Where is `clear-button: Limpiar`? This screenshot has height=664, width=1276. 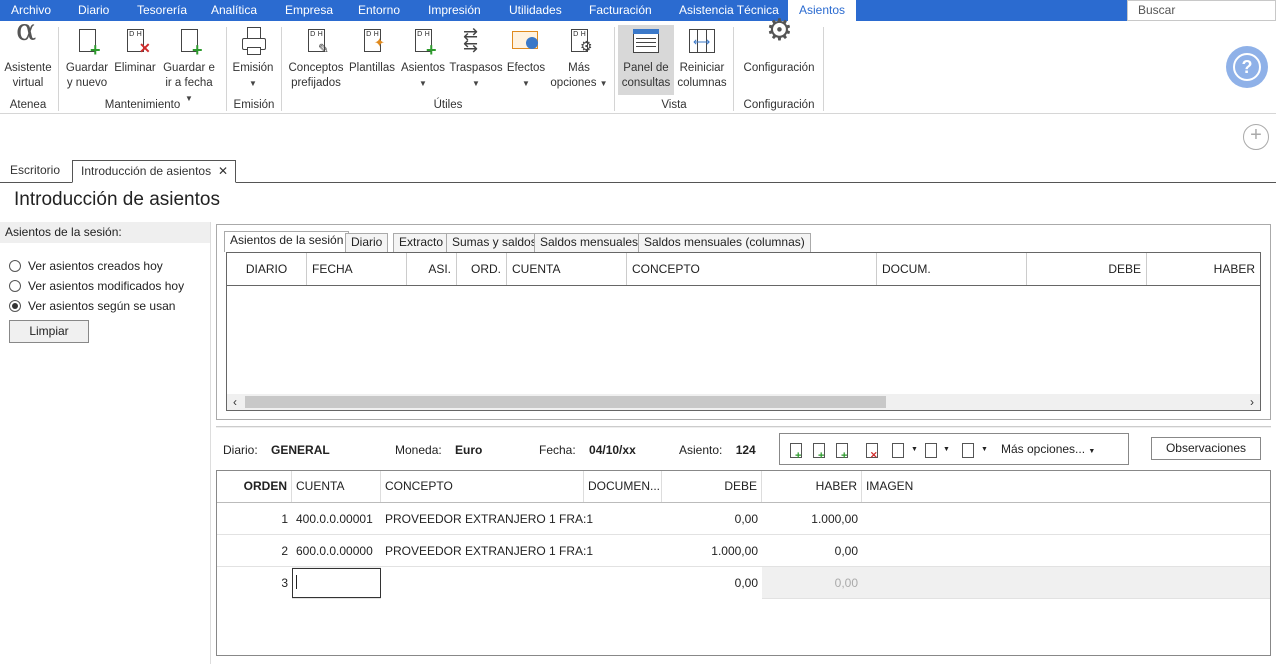 clear-button: Limpiar is located at coordinates (49, 331).